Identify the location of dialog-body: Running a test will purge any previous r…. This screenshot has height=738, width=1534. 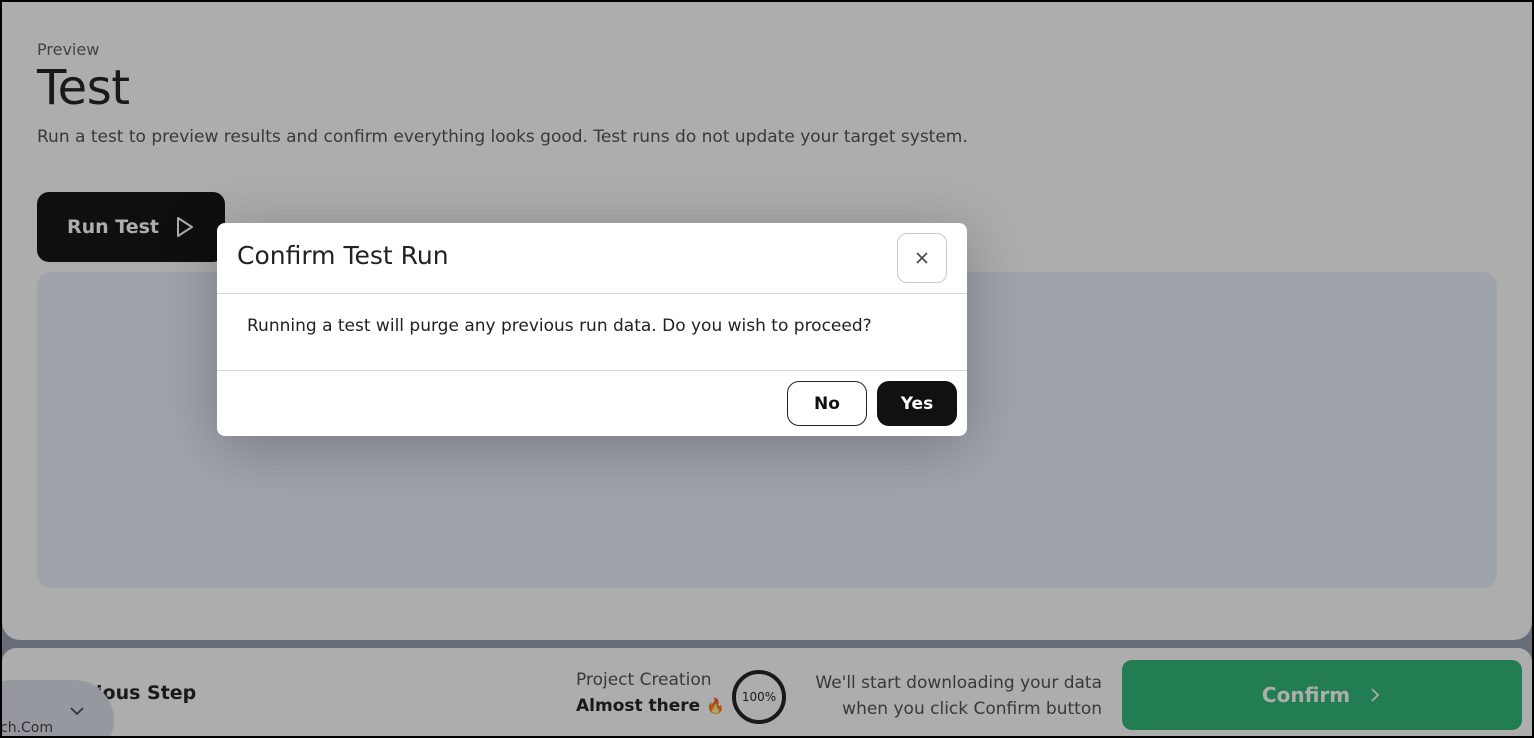
(592, 332).